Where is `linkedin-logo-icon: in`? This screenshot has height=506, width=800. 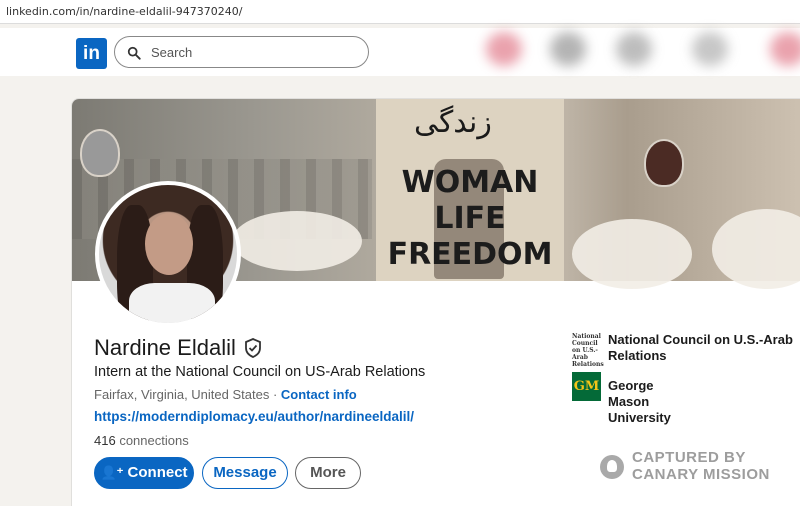
linkedin-logo-icon: in is located at coordinates (91, 53).